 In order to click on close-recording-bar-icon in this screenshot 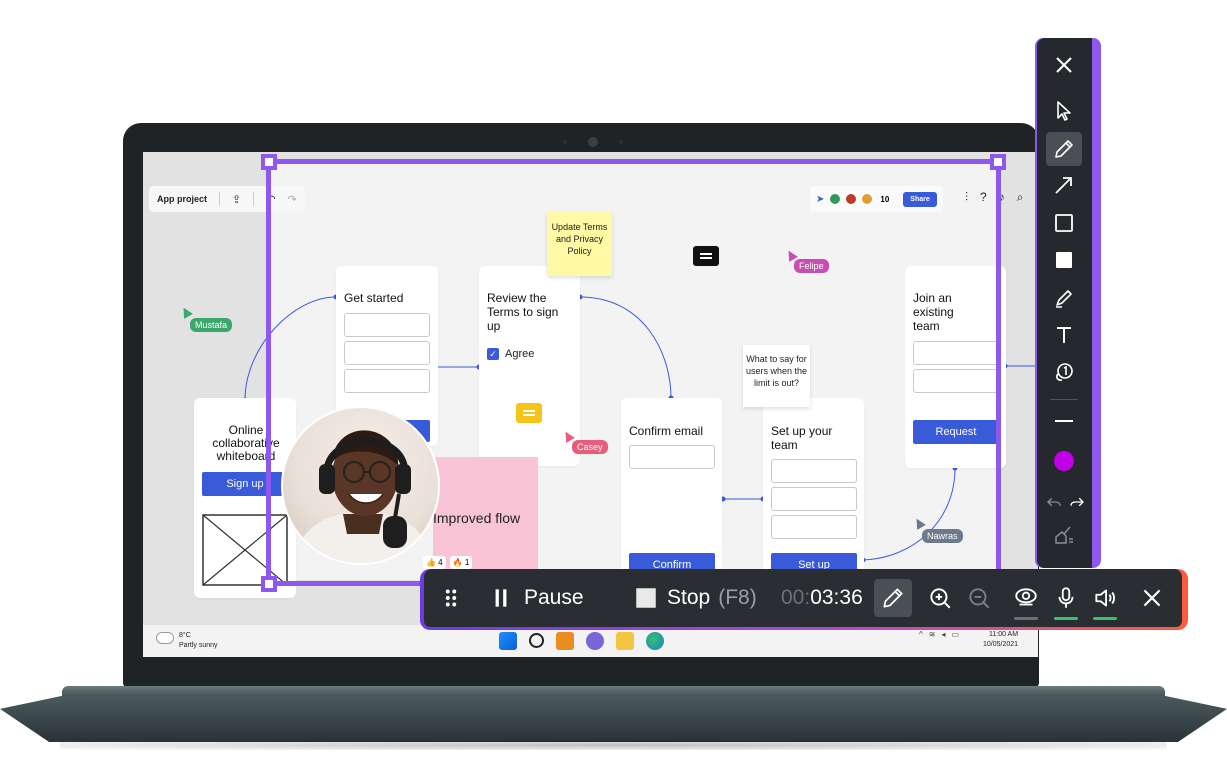, I will do `click(1152, 598)`.